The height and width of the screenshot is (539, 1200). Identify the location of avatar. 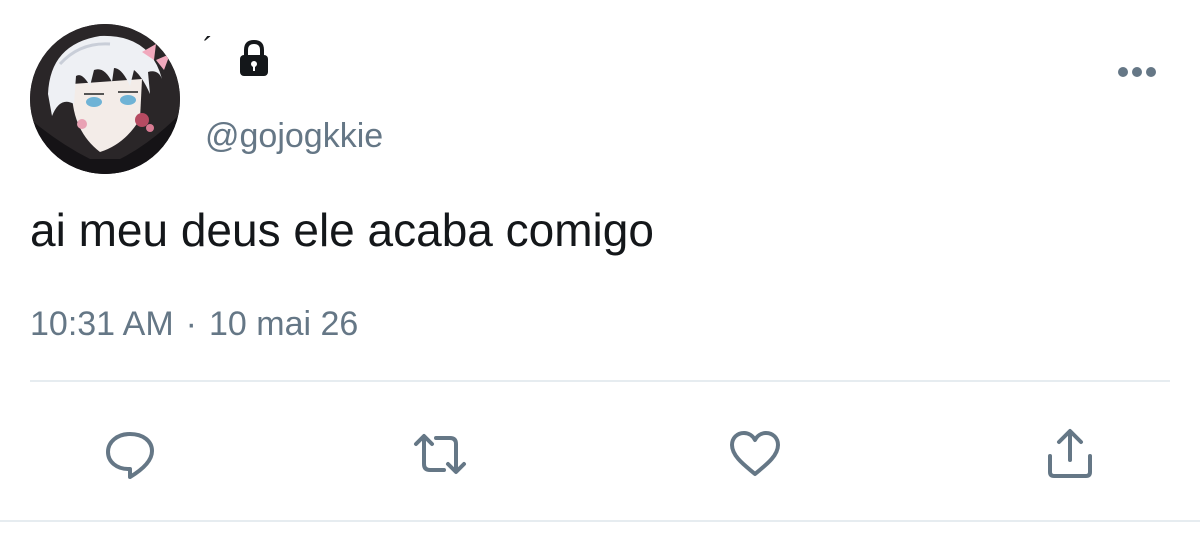
(105, 99).